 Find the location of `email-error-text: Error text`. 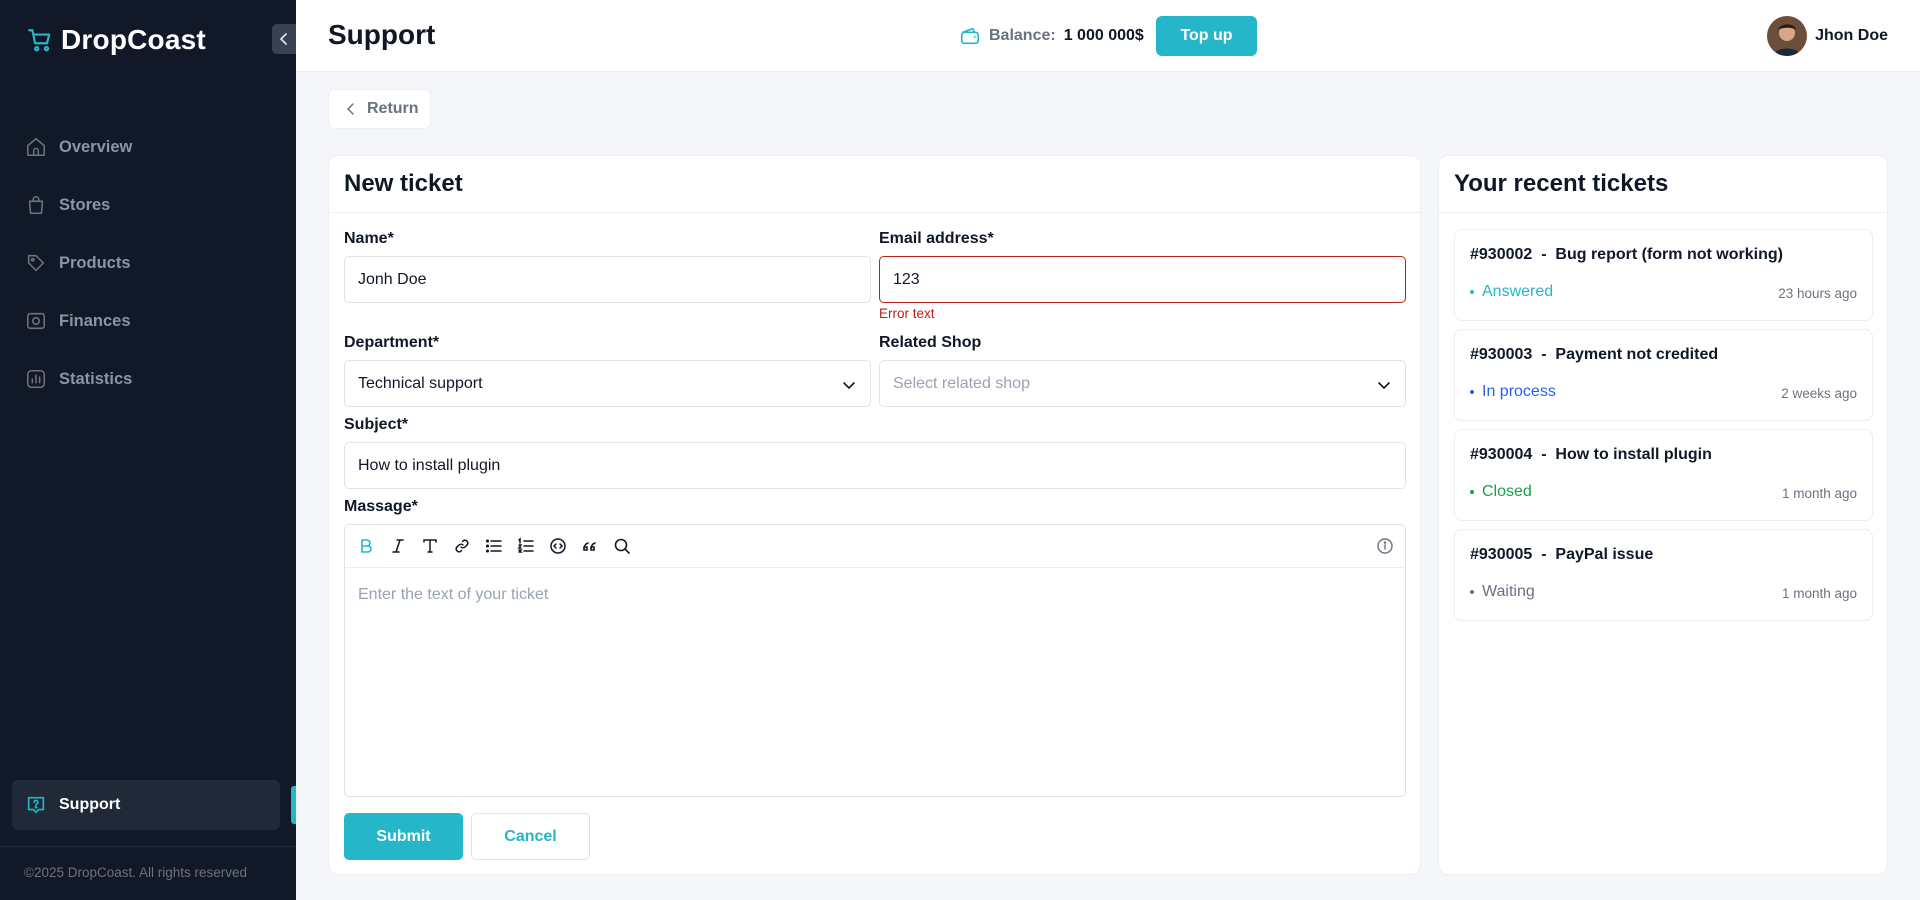

email-error-text: Error text is located at coordinates (907, 313).